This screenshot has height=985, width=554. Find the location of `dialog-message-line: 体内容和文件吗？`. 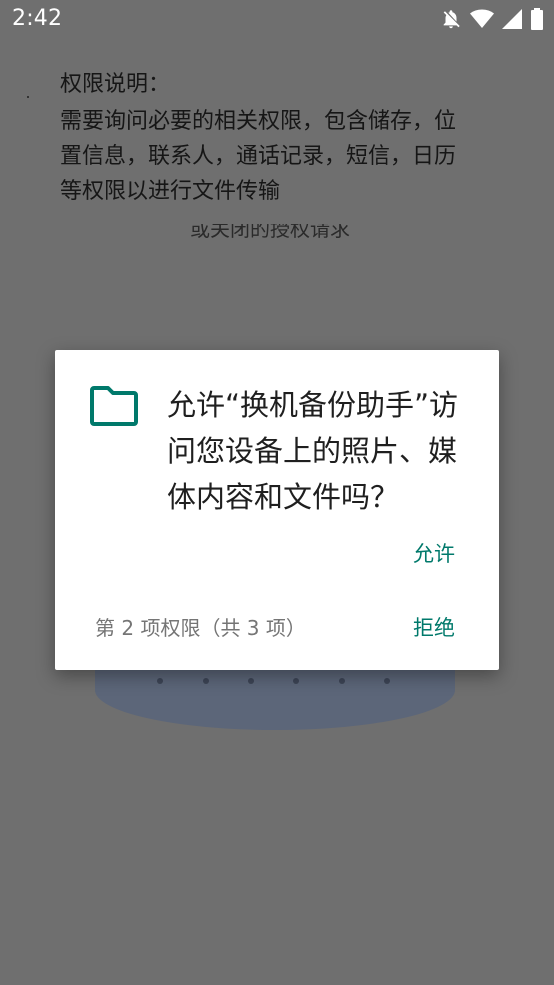

dialog-message-line: 体内容和文件吗？ is located at coordinates (283, 497).